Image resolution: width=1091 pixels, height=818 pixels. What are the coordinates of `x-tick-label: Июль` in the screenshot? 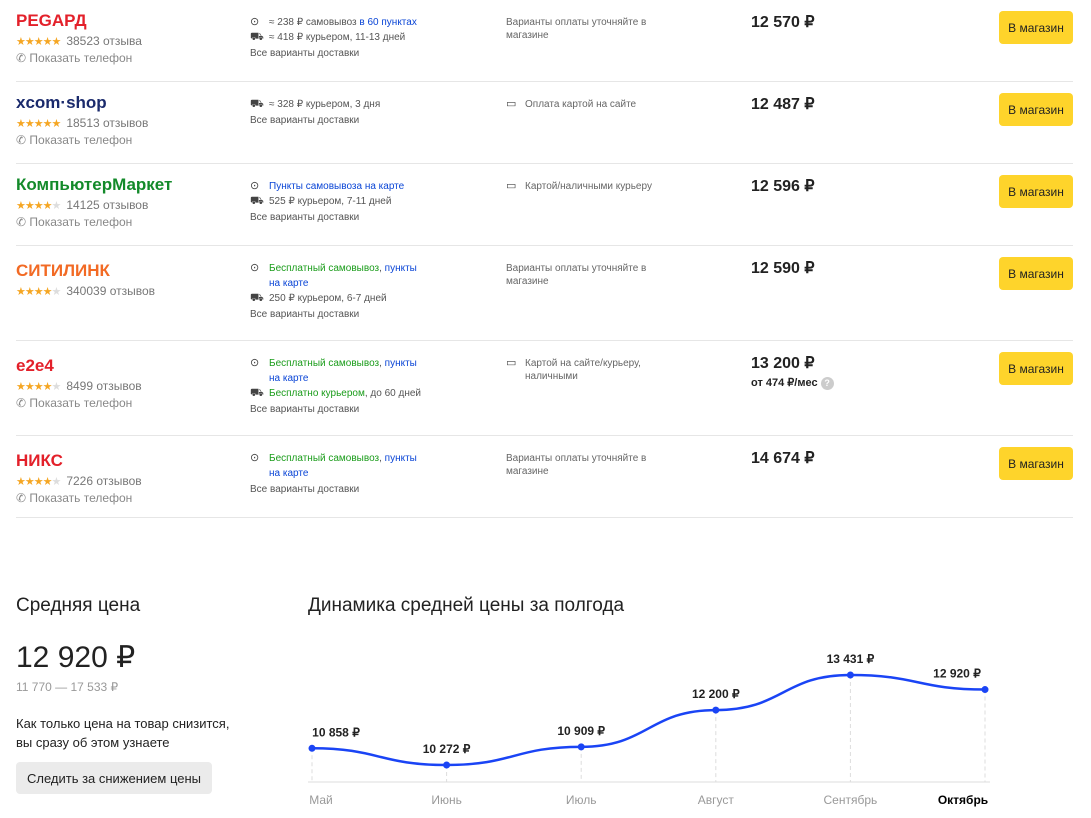 It's located at (581, 800).